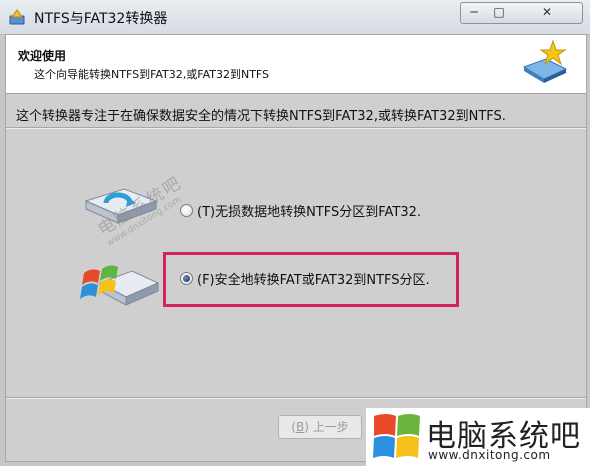 The height and width of the screenshot is (466, 590). Describe the element at coordinates (311, 279) in the screenshot. I see `highlight-box` at that location.